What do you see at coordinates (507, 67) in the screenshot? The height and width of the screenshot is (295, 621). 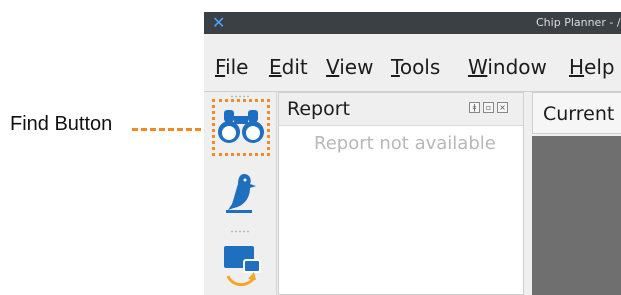 I see `menu-window: Window` at bounding box center [507, 67].